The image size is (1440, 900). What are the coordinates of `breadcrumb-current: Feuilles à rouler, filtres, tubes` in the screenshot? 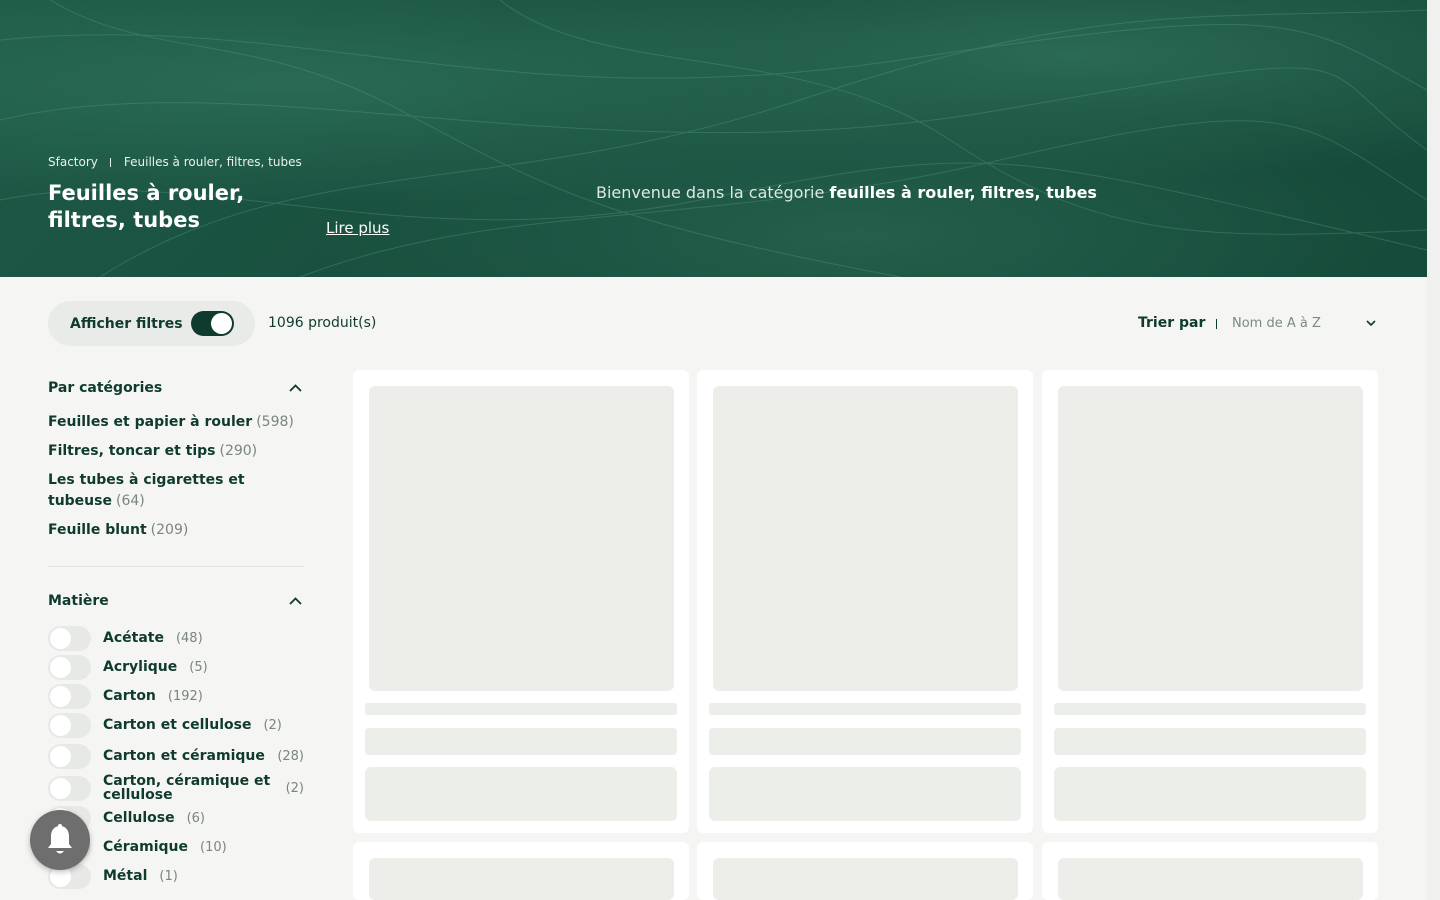 It's located at (212, 162).